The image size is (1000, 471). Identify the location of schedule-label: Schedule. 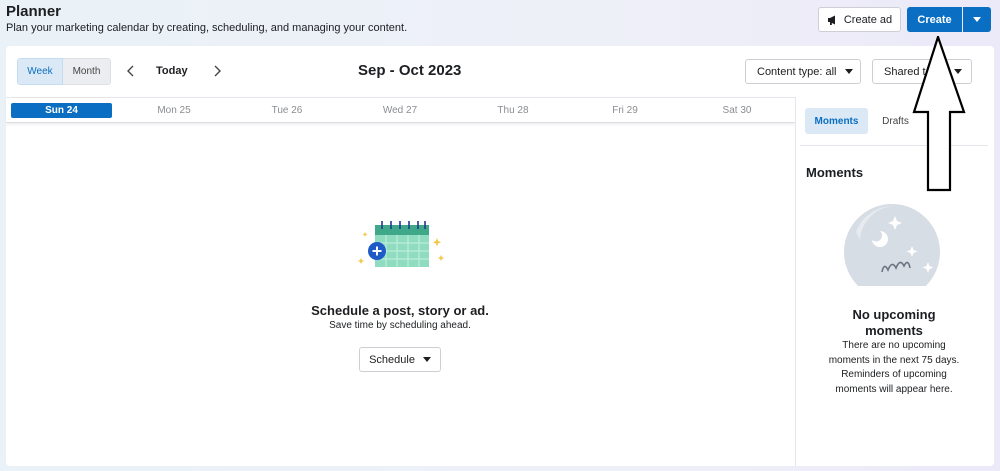
(392, 359).